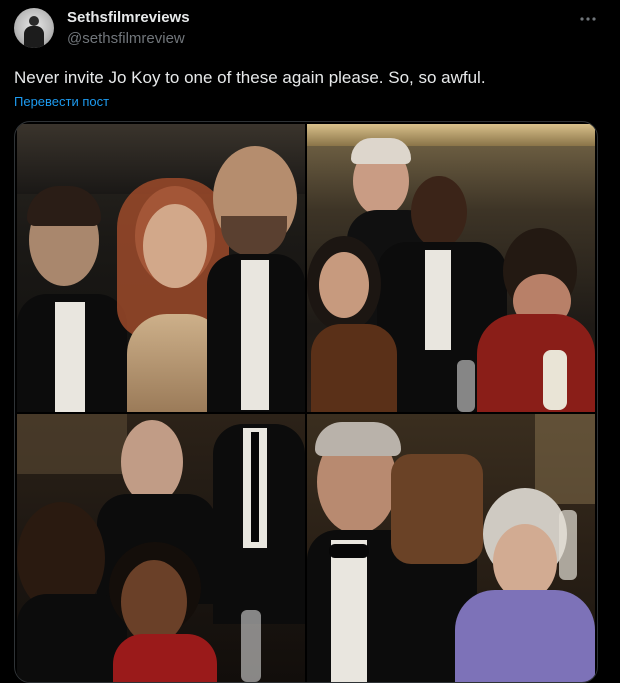 The image size is (620, 683). What do you see at coordinates (354, 368) in the screenshot?
I see `brown-dress-shape` at bounding box center [354, 368].